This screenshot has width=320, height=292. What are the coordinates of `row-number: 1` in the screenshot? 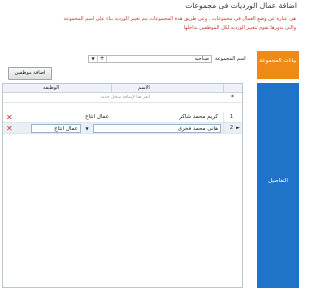 It's located at (231, 117).